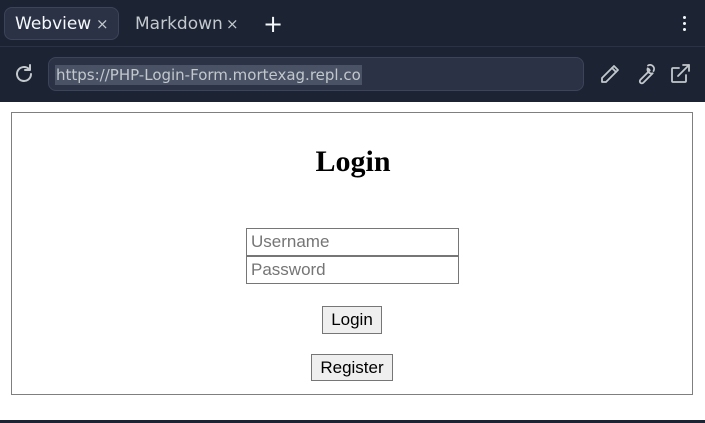 Image resolution: width=705 pixels, height=423 pixels. What do you see at coordinates (645, 74) in the screenshot?
I see `wrench-icon` at bounding box center [645, 74].